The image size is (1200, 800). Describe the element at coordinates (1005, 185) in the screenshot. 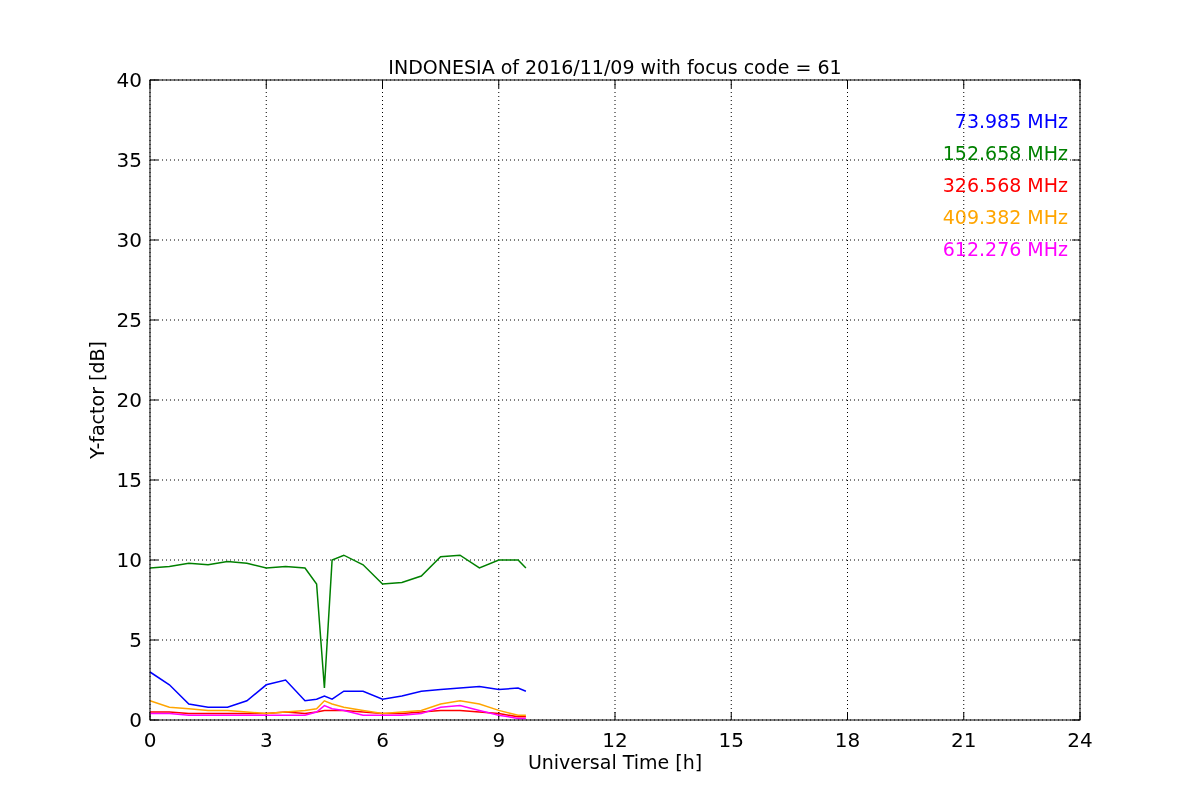

I see `legend-label: 326.568 MHz` at that location.